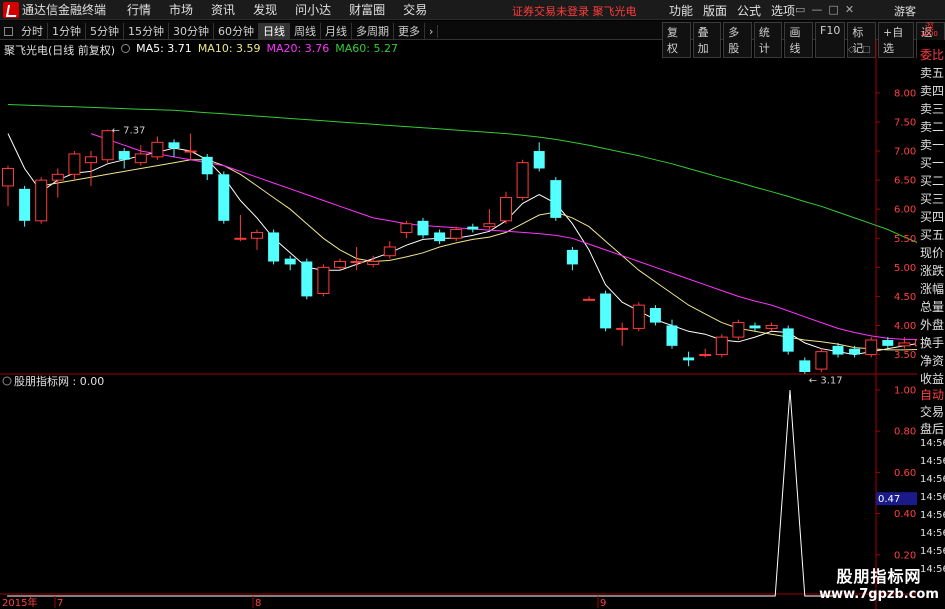  I want to click on panel-item-ask5: 卖五, so click(932, 73).